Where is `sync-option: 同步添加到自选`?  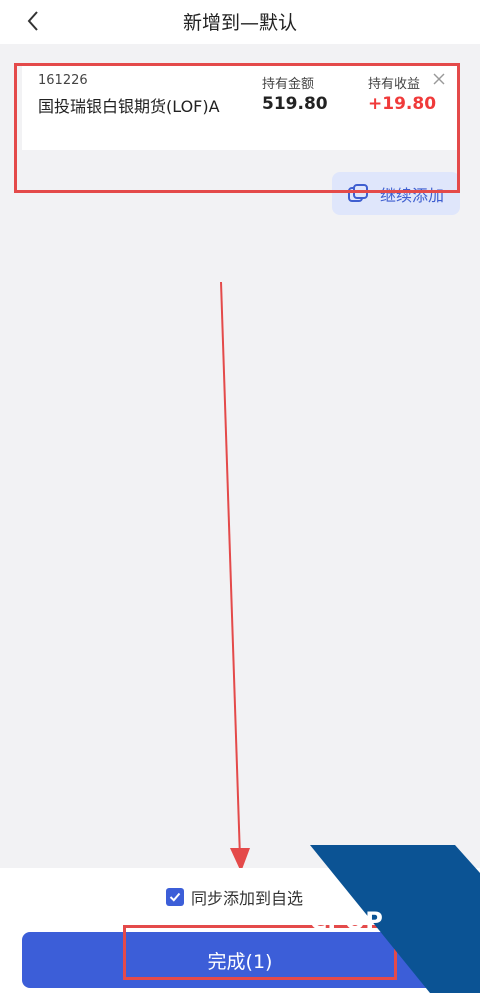
sync-option: 同步添加到自选 is located at coordinates (234, 897).